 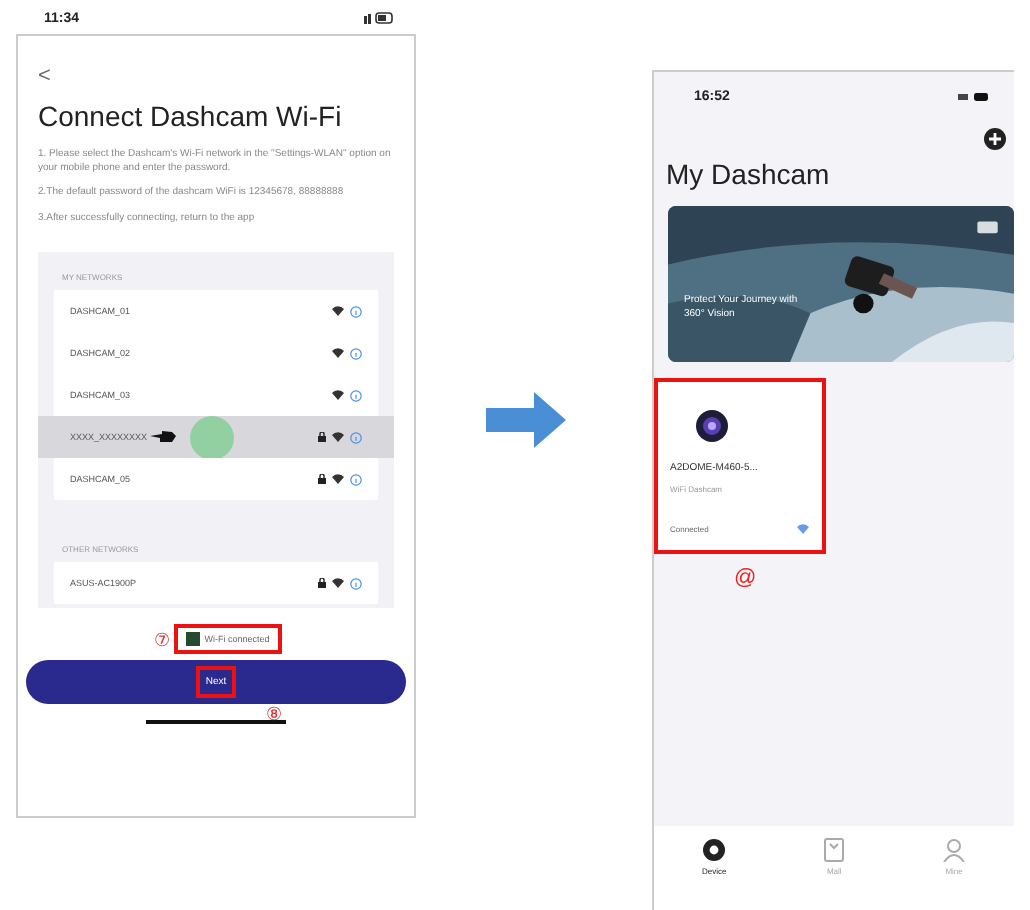 I want to click on pointing-hand-icon, so click(x=163, y=437).